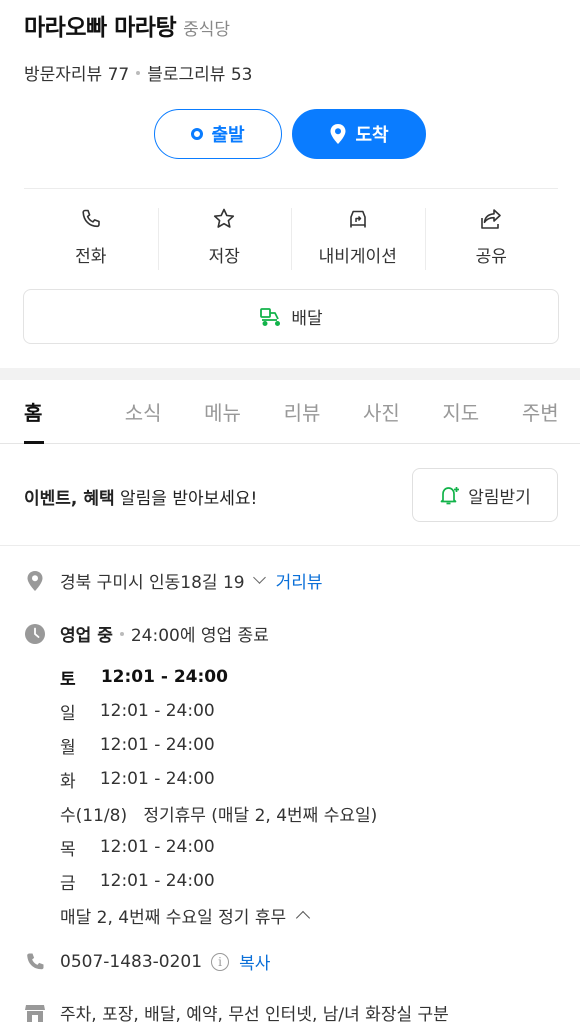  Describe the element at coordinates (372, 135) in the screenshot. I see `arrive-label: 도착` at that location.